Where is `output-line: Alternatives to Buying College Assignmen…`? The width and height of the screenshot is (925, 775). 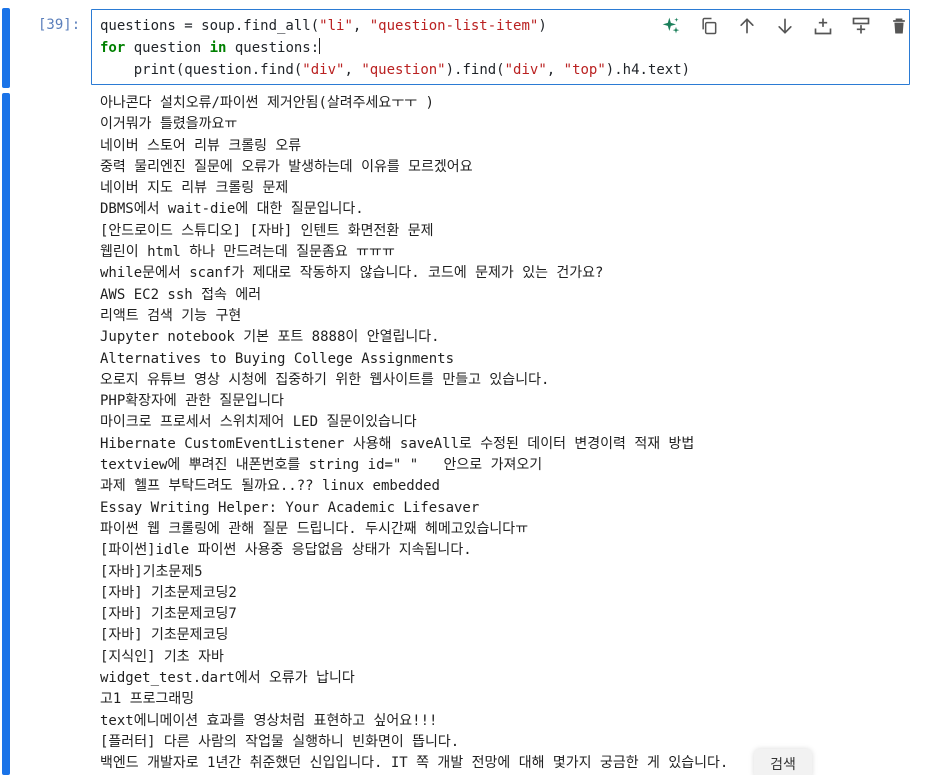
output-line: Alternatives to Buying College Assignmen… is located at coordinates (277, 358).